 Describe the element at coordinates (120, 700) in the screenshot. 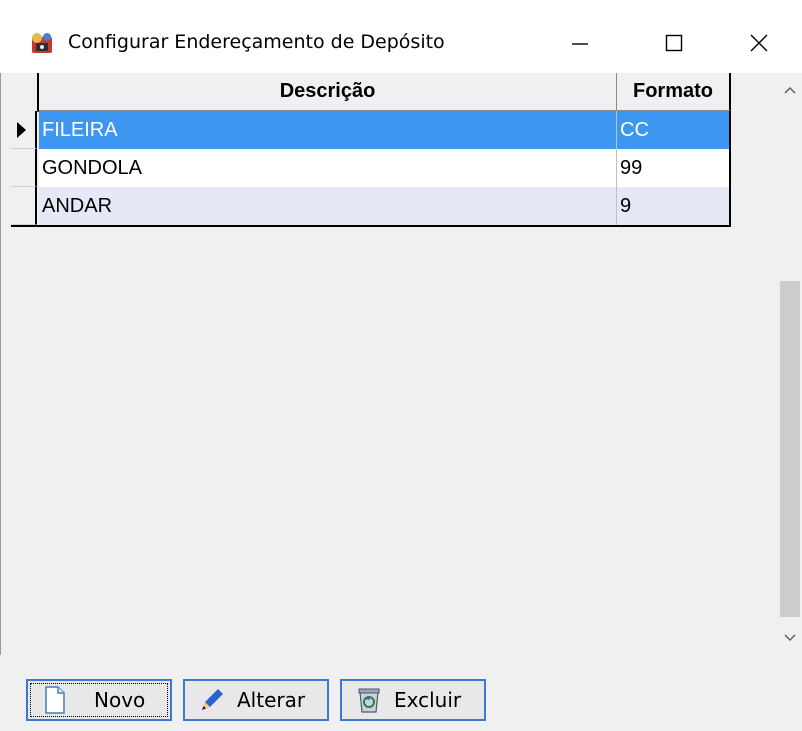

I see `novo-label: Novo` at that location.